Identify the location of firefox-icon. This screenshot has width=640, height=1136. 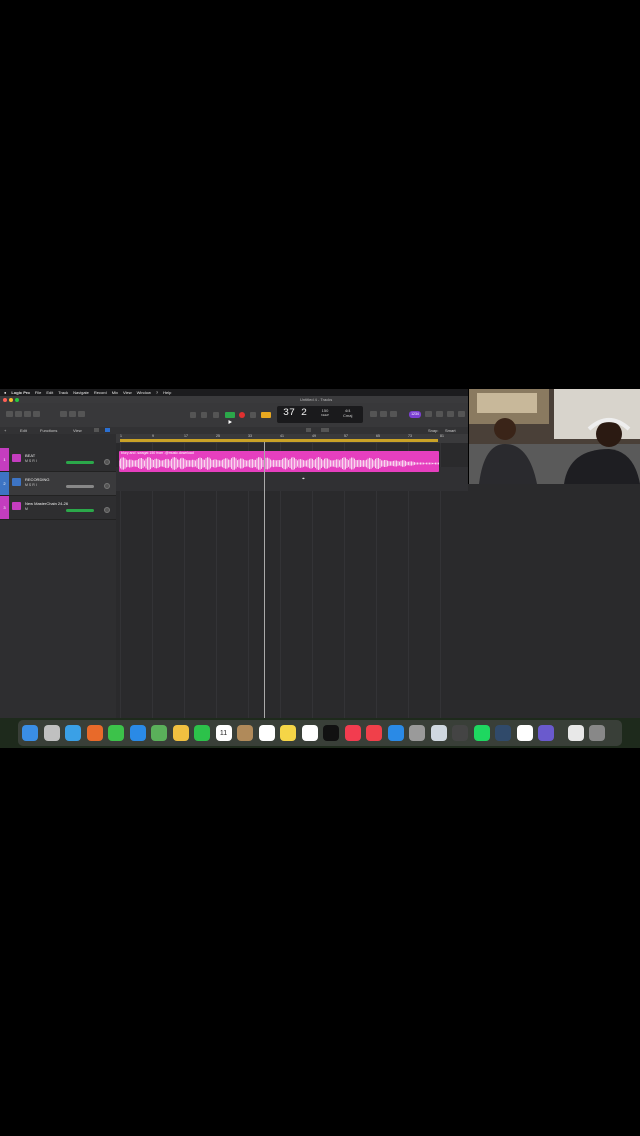
(94, 733).